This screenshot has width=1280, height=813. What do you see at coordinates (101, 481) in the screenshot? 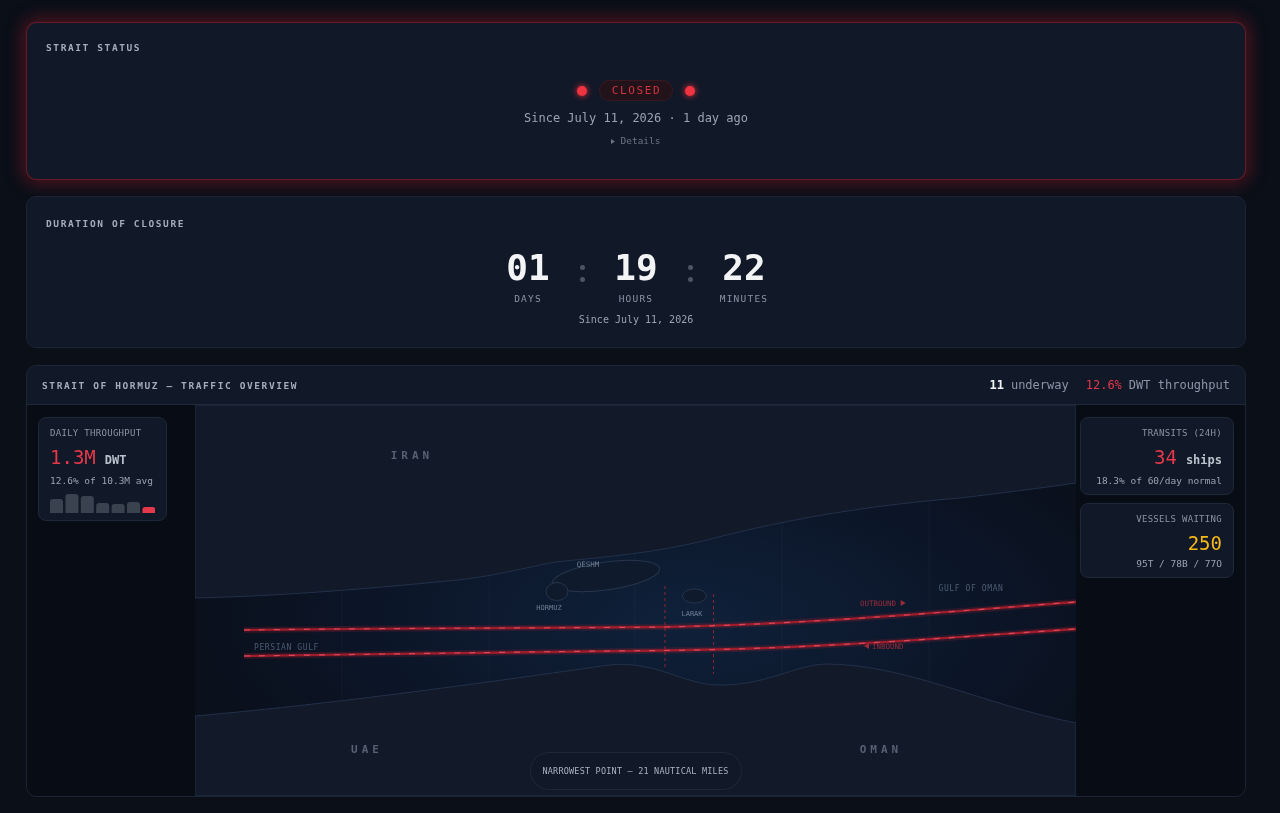
I see `stat-note: 12.6% of 10.3M avg` at bounding box center [101, 481].